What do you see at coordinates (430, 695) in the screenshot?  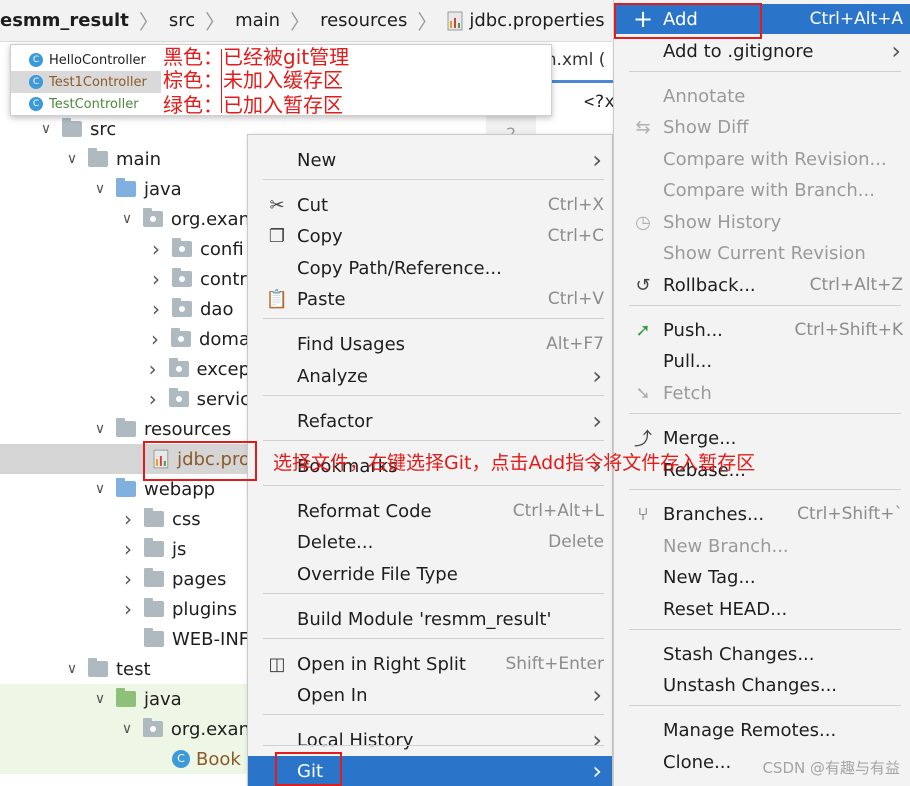 I see `context-menu-item: Open In ›` at bounding box center [430, 695].